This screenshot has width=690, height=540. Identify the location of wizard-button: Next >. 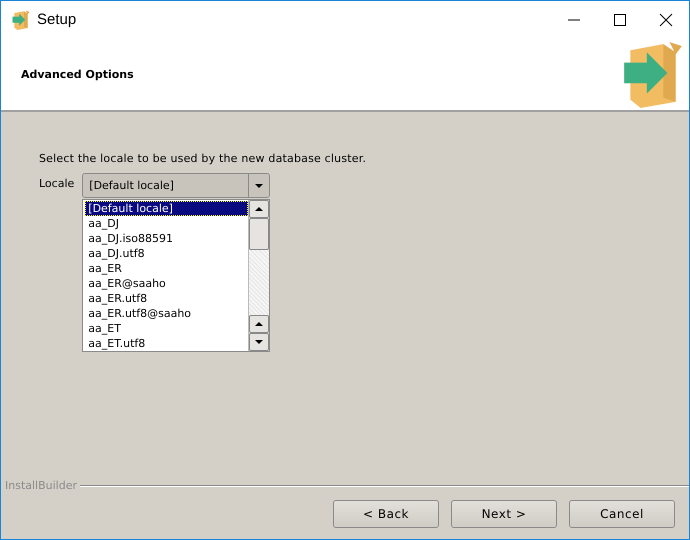
(504, 514).